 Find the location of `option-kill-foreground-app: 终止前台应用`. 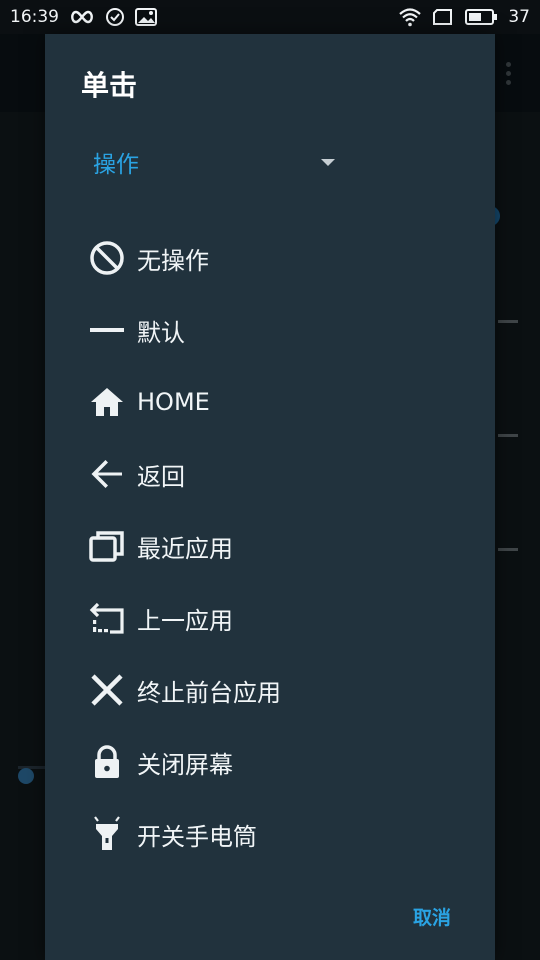

option-kill-foreground-app: 终止前台应用 is located at coordinates (270, 690).